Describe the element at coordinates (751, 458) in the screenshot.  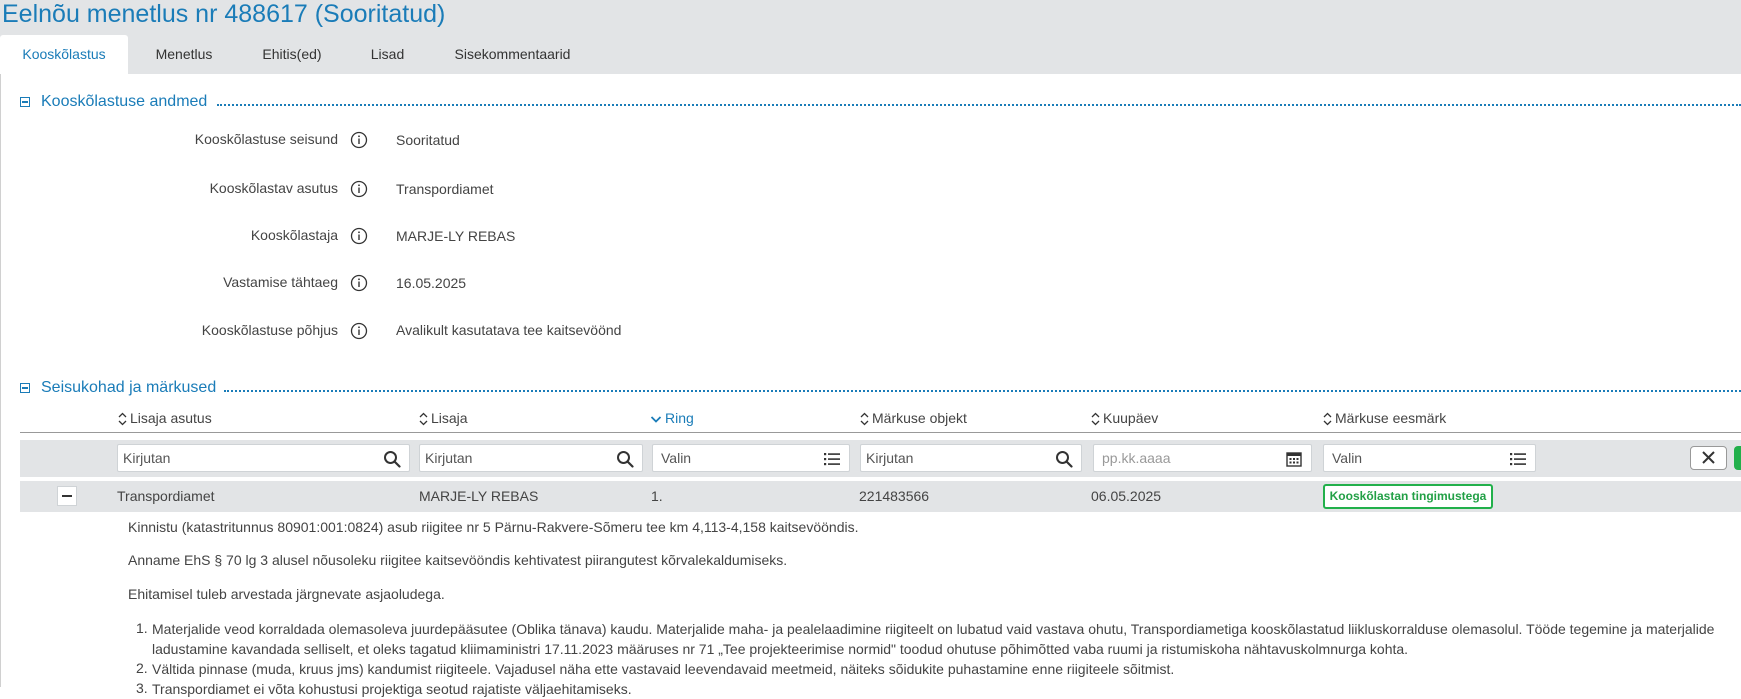
I see `filter-ring-select: Valin` at that location.